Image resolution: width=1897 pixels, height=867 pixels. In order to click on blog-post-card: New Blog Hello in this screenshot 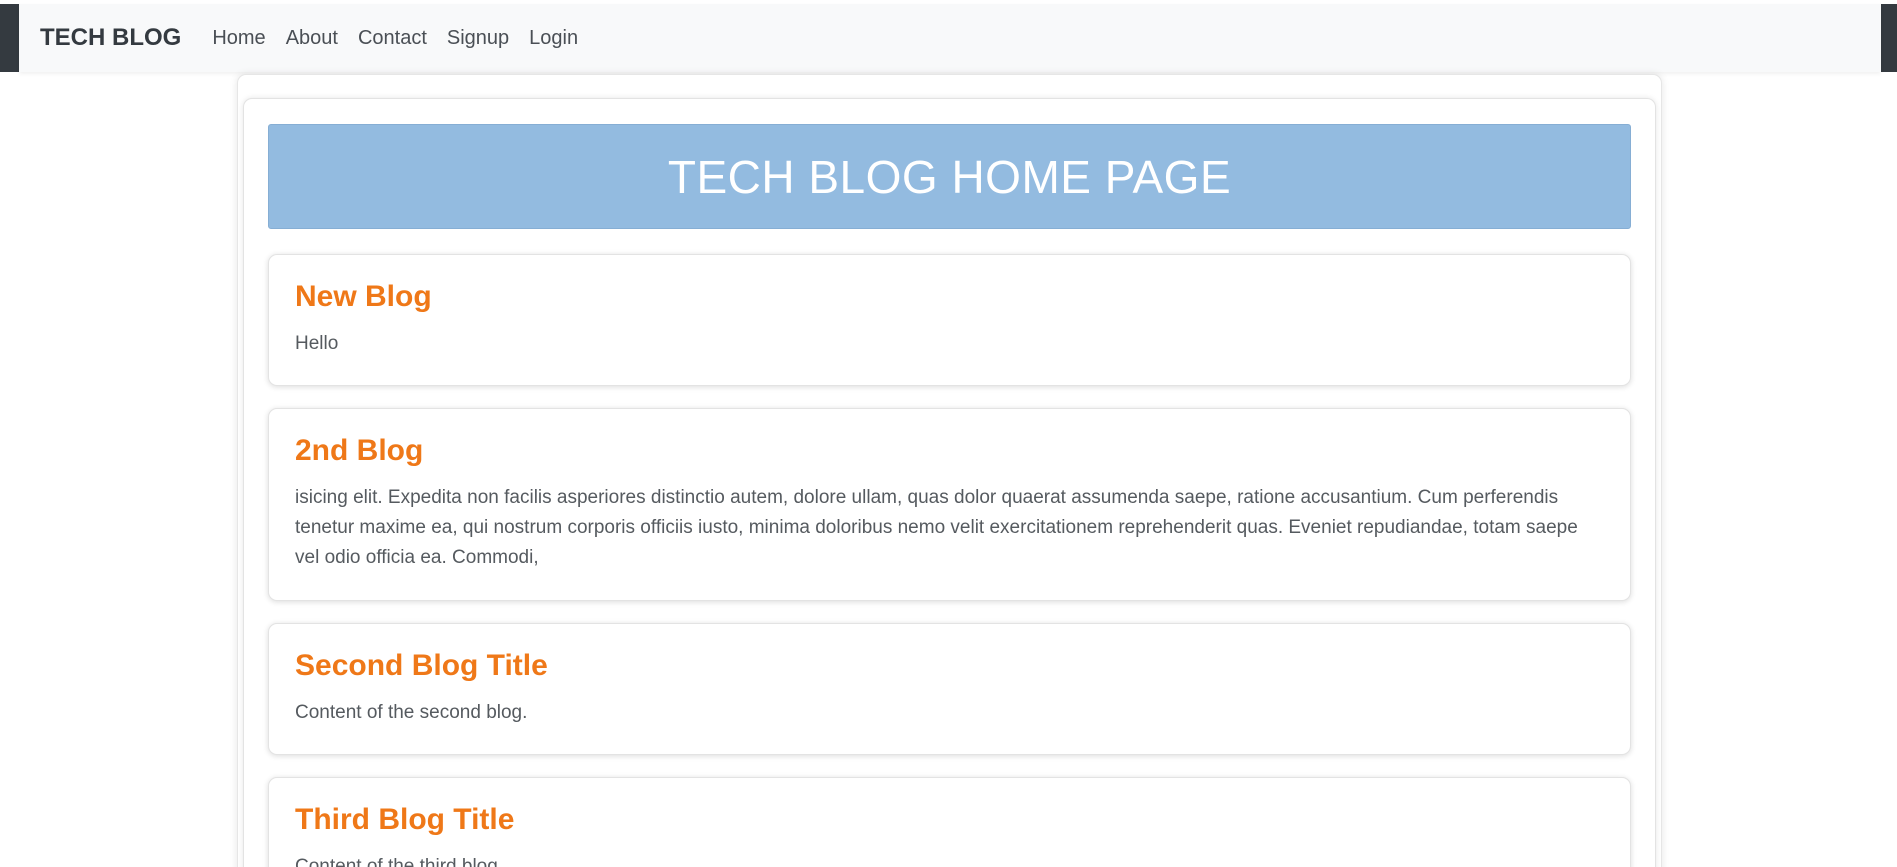, I will do `click(949, 320)`.